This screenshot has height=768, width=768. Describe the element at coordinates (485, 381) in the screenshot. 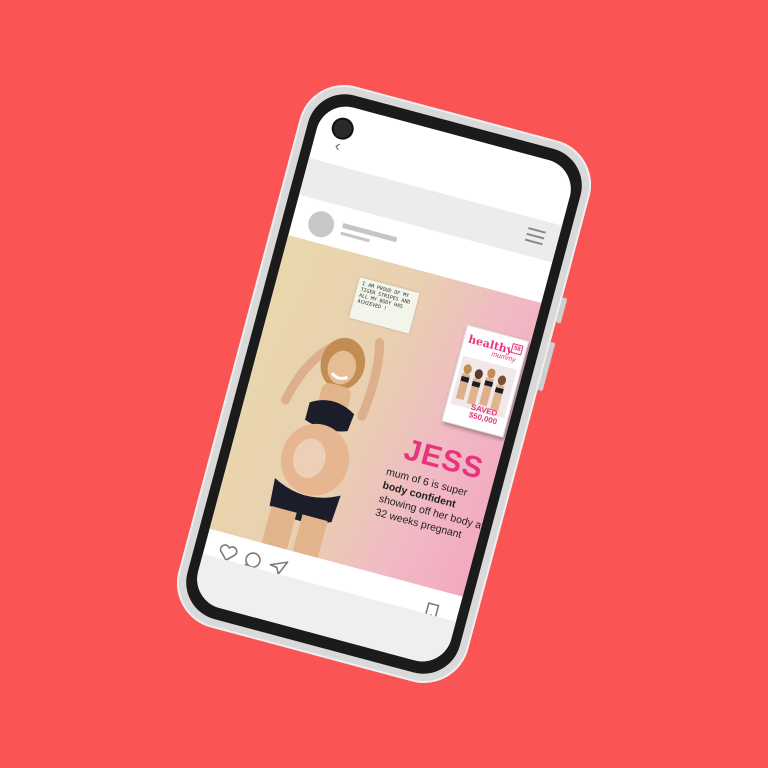

I see `magazine-cover: healthy mummy 58 SAVED $50,000` at that location.